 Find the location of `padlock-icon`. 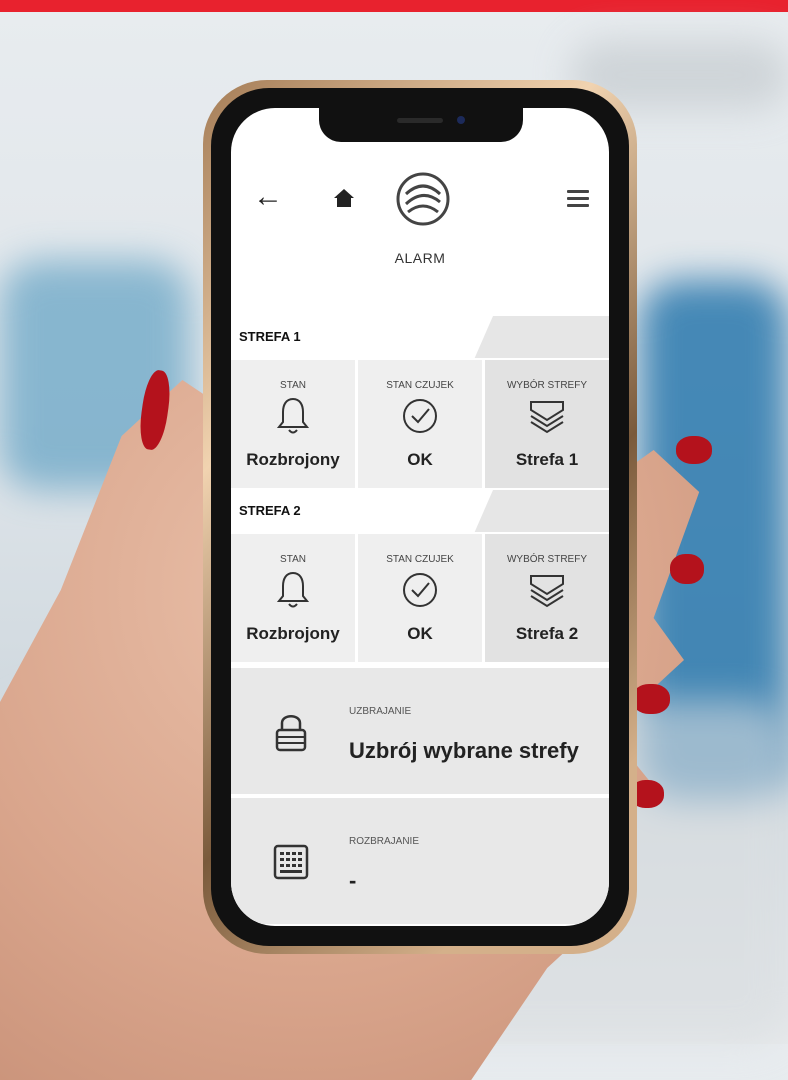

padlock-icon is located at coordinates (291, 733).